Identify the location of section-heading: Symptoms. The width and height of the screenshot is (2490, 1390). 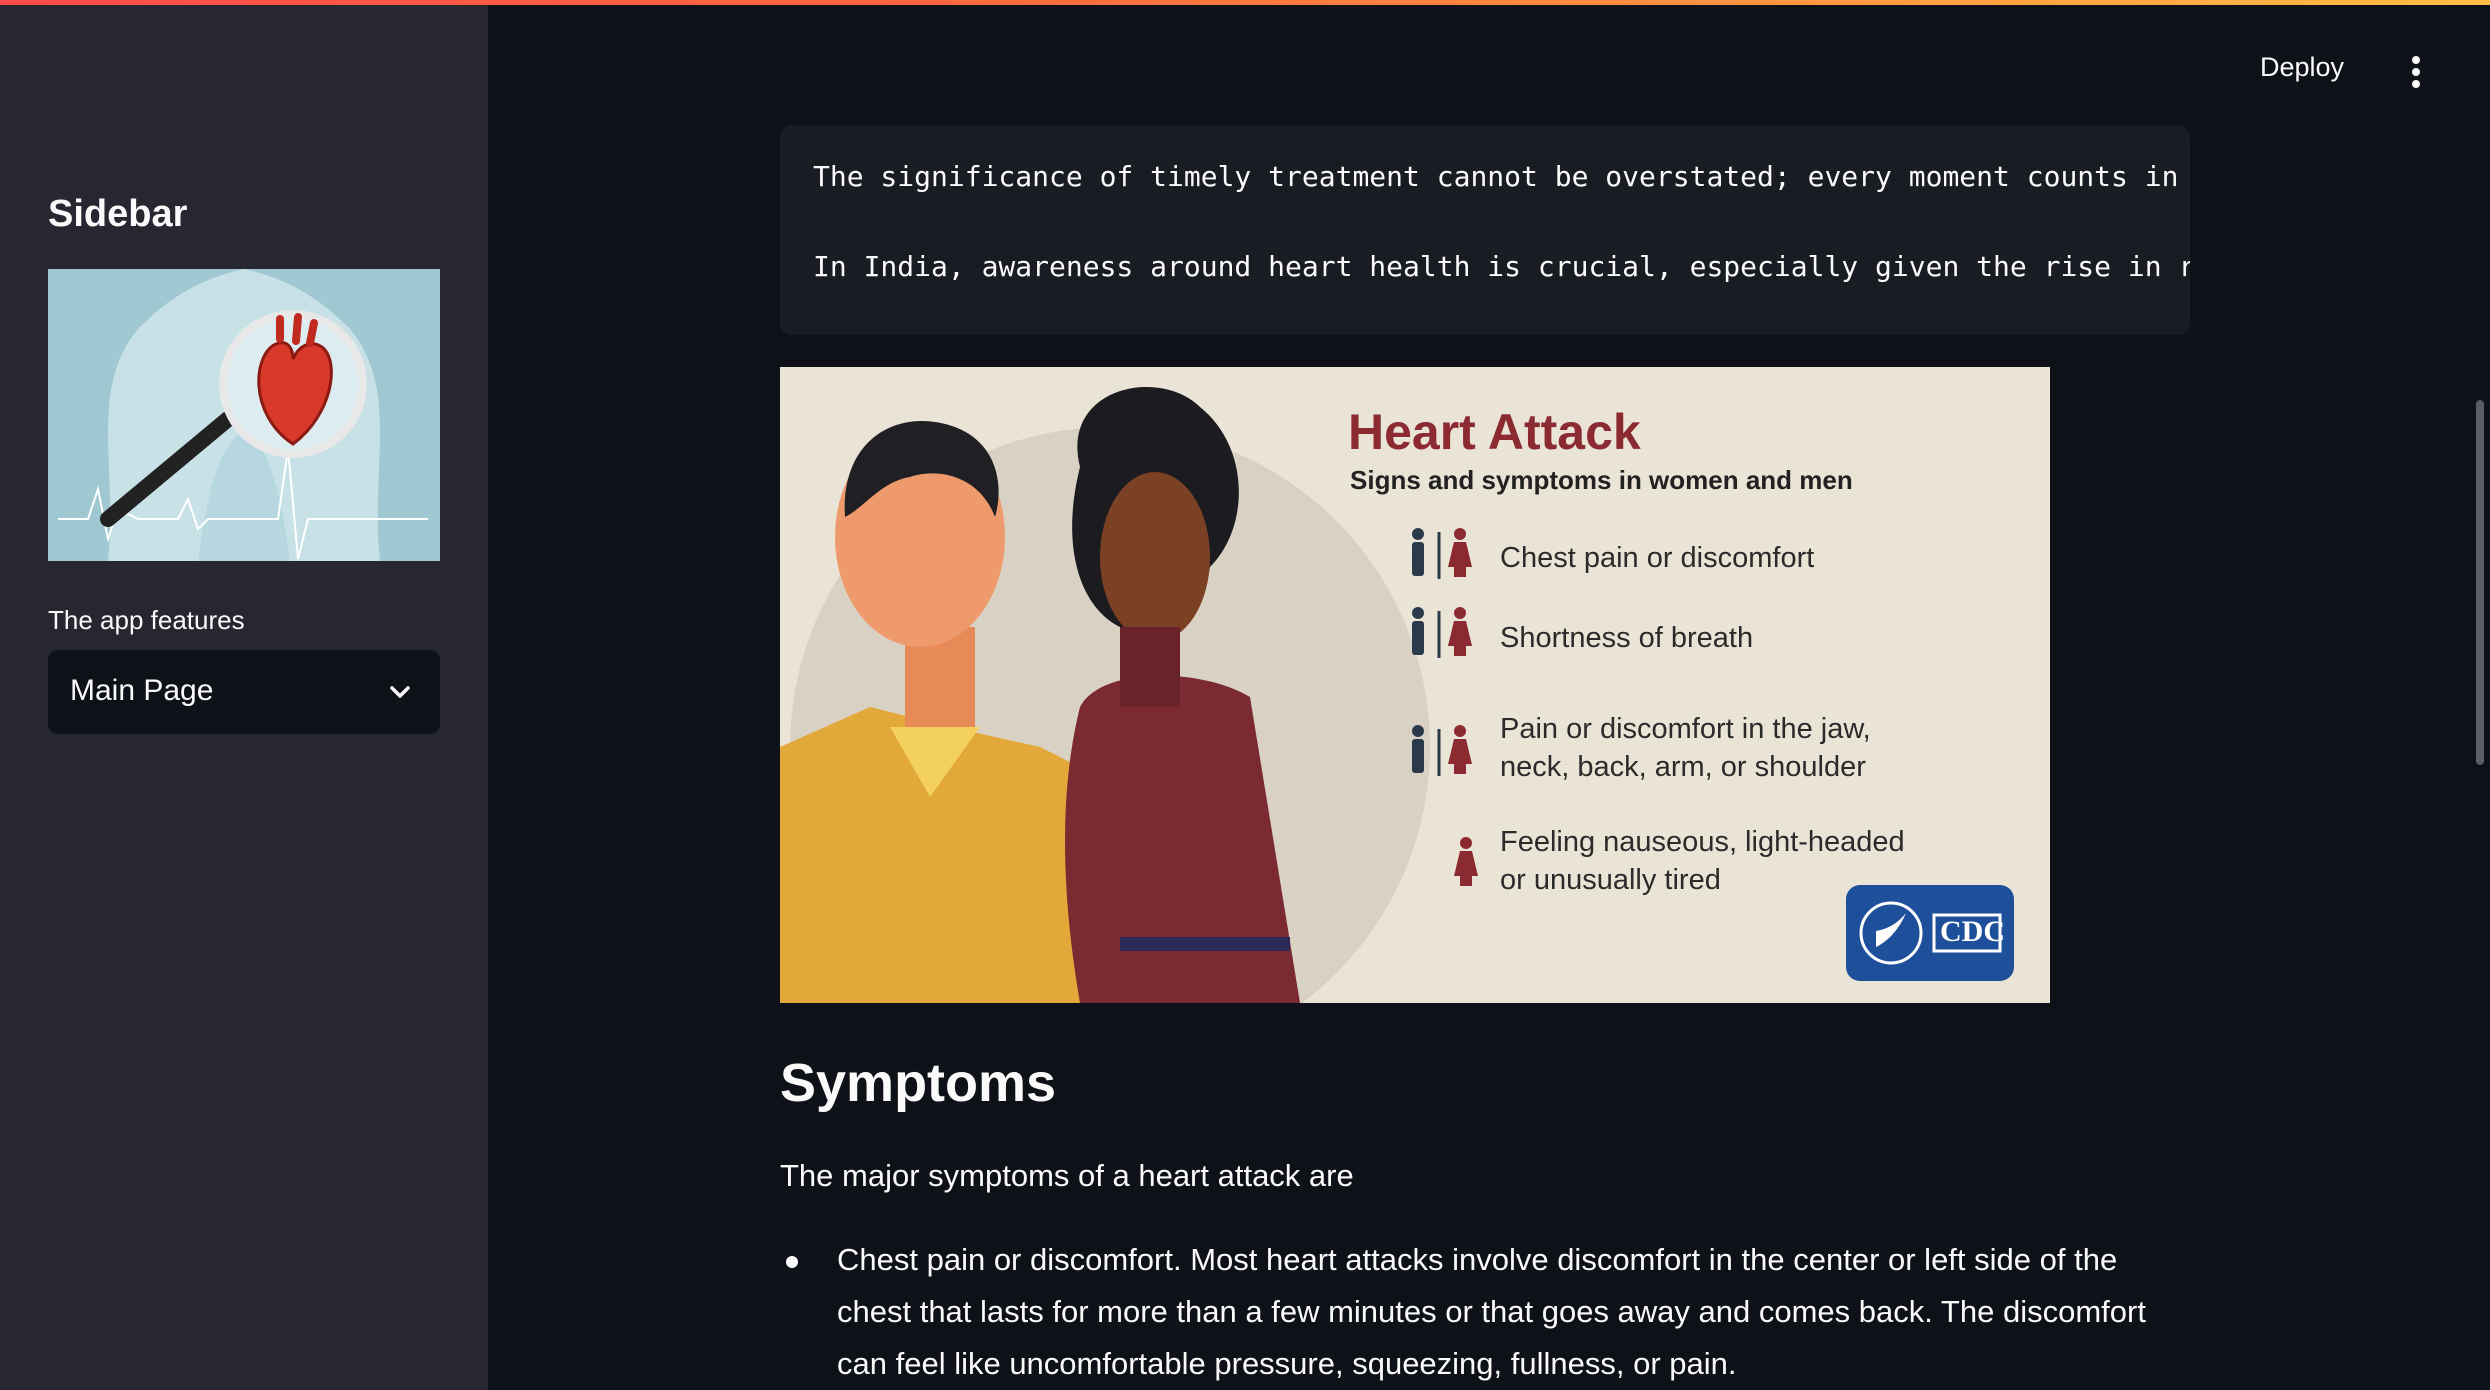
(918, 1083).